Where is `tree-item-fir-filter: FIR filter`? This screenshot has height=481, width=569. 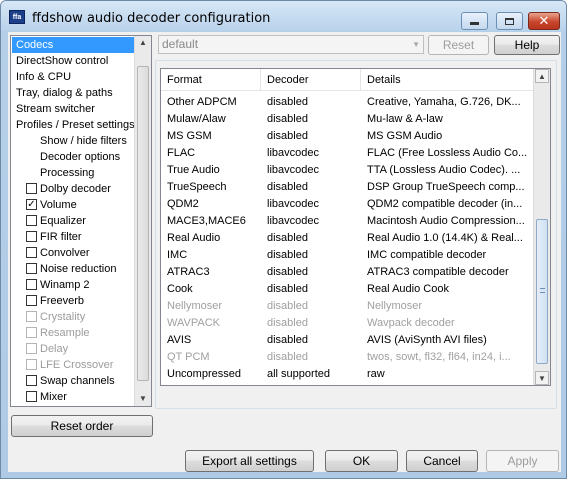 tree-item-fir-filter: FIR filter is located at coordinates (73, 237).